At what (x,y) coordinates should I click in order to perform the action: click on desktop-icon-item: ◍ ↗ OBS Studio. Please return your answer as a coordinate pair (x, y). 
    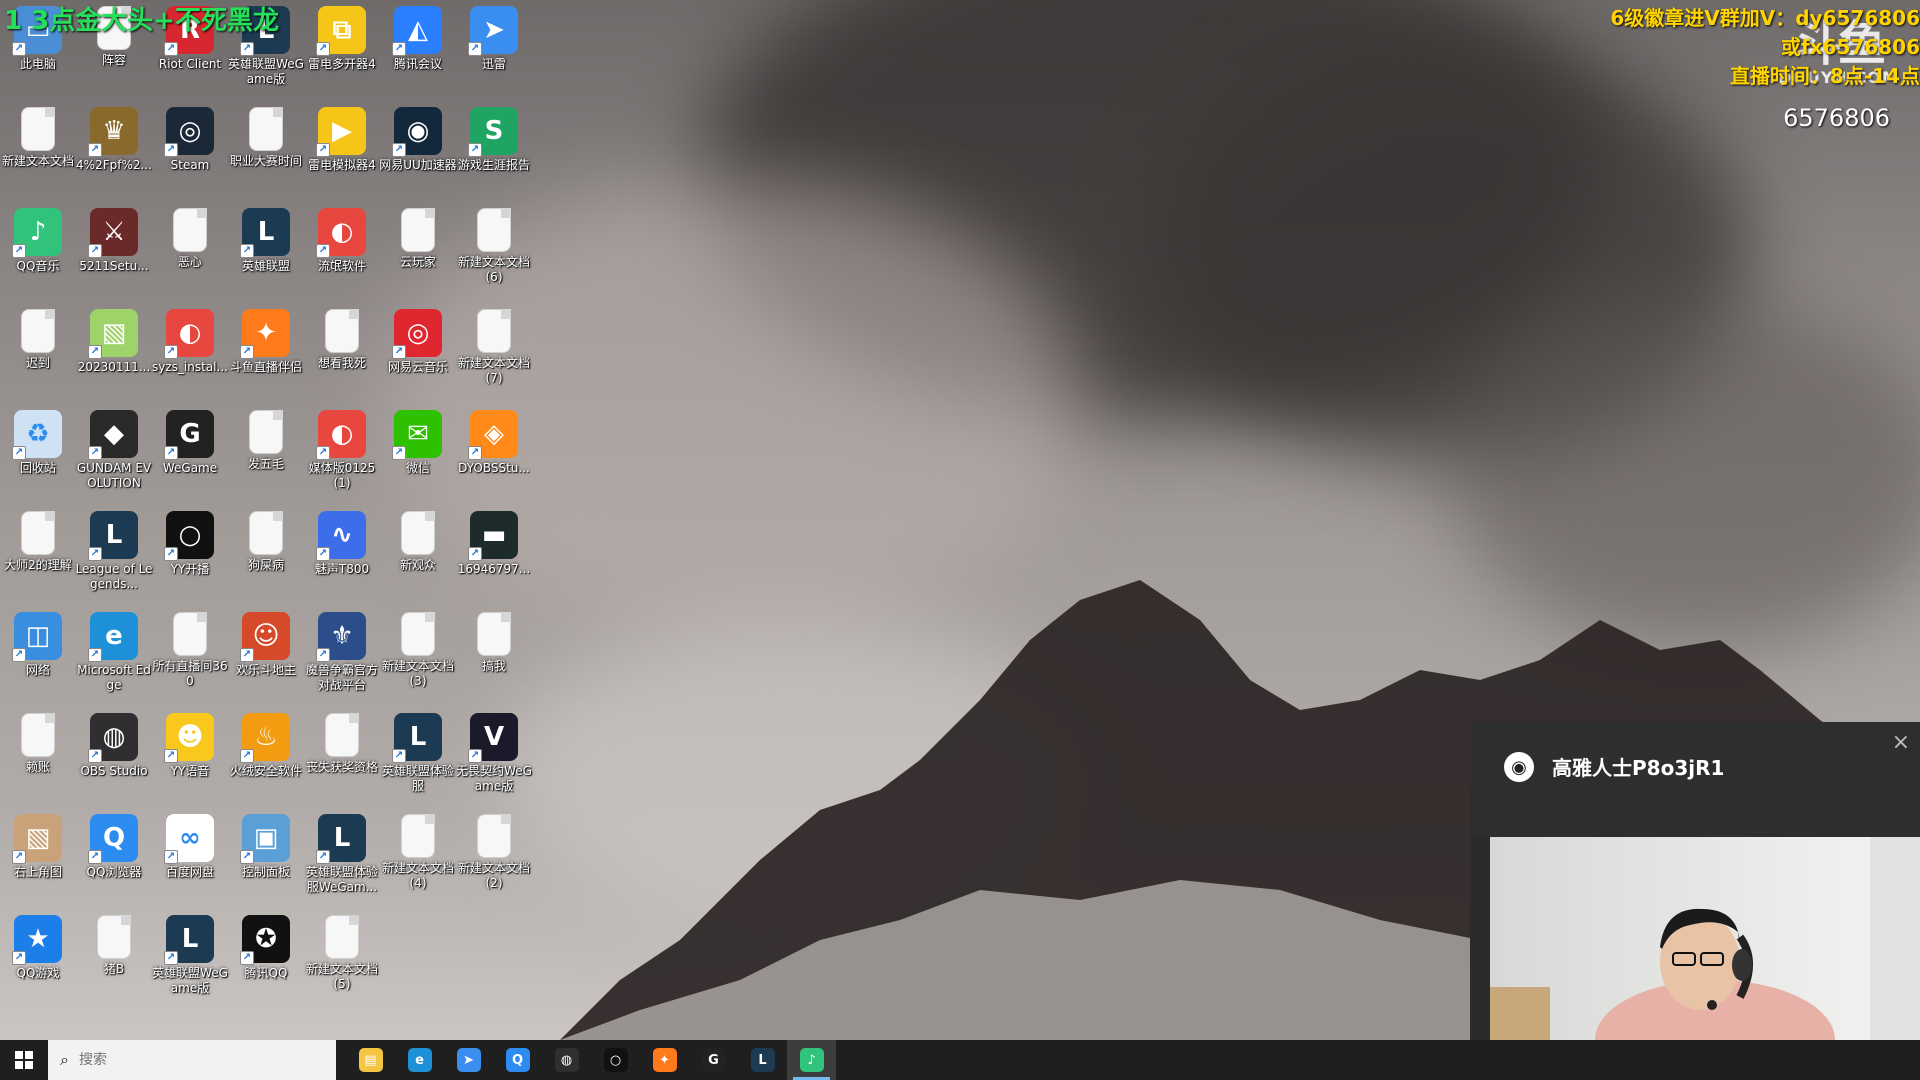
    Looking at the image, I should click on (114, 756).